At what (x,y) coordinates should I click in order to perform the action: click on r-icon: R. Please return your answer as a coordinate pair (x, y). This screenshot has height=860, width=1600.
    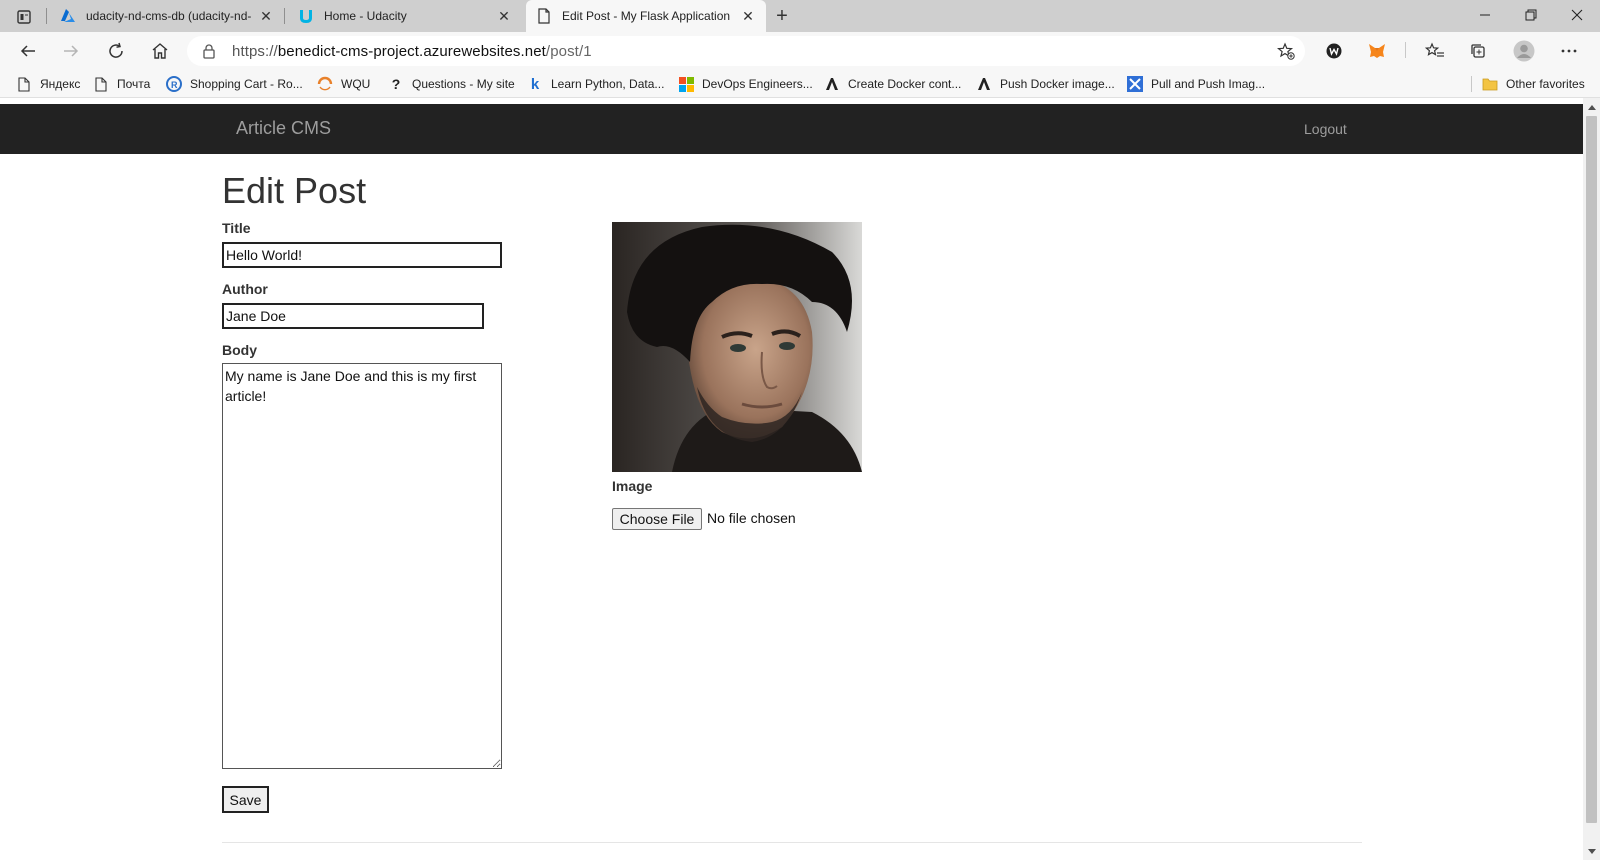
    Looking at the image, I should click on (174, 84).